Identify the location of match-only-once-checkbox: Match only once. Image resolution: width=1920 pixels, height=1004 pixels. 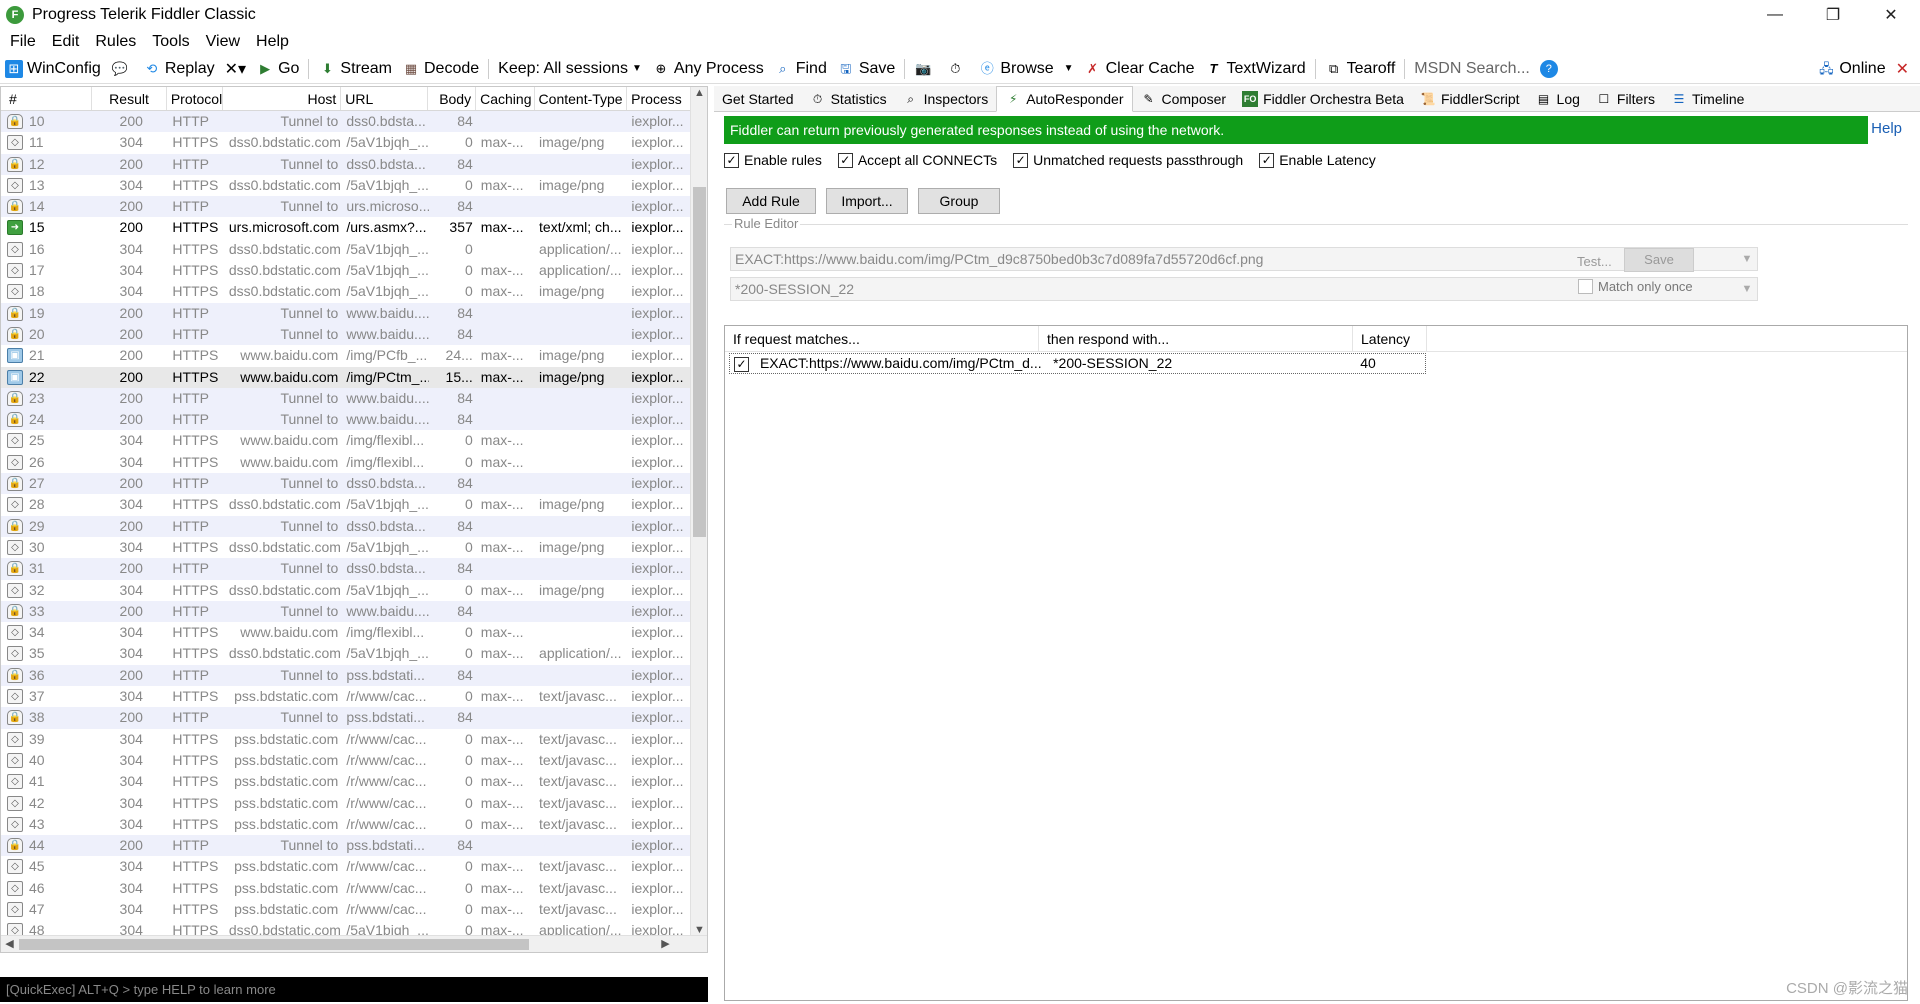
(1635, 286).